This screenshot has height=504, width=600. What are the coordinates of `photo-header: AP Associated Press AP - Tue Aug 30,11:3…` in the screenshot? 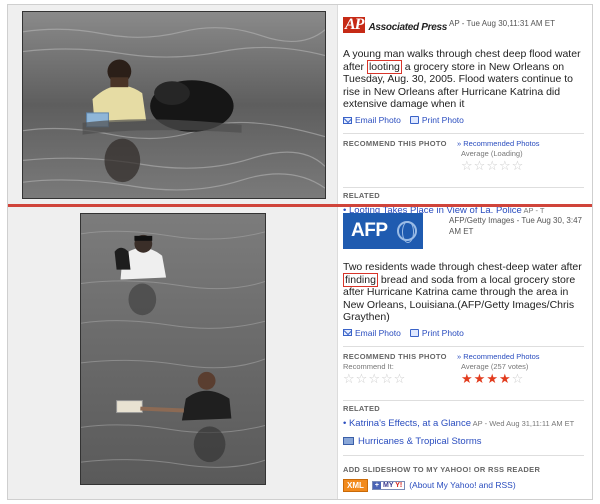 It's located at (467, 26).